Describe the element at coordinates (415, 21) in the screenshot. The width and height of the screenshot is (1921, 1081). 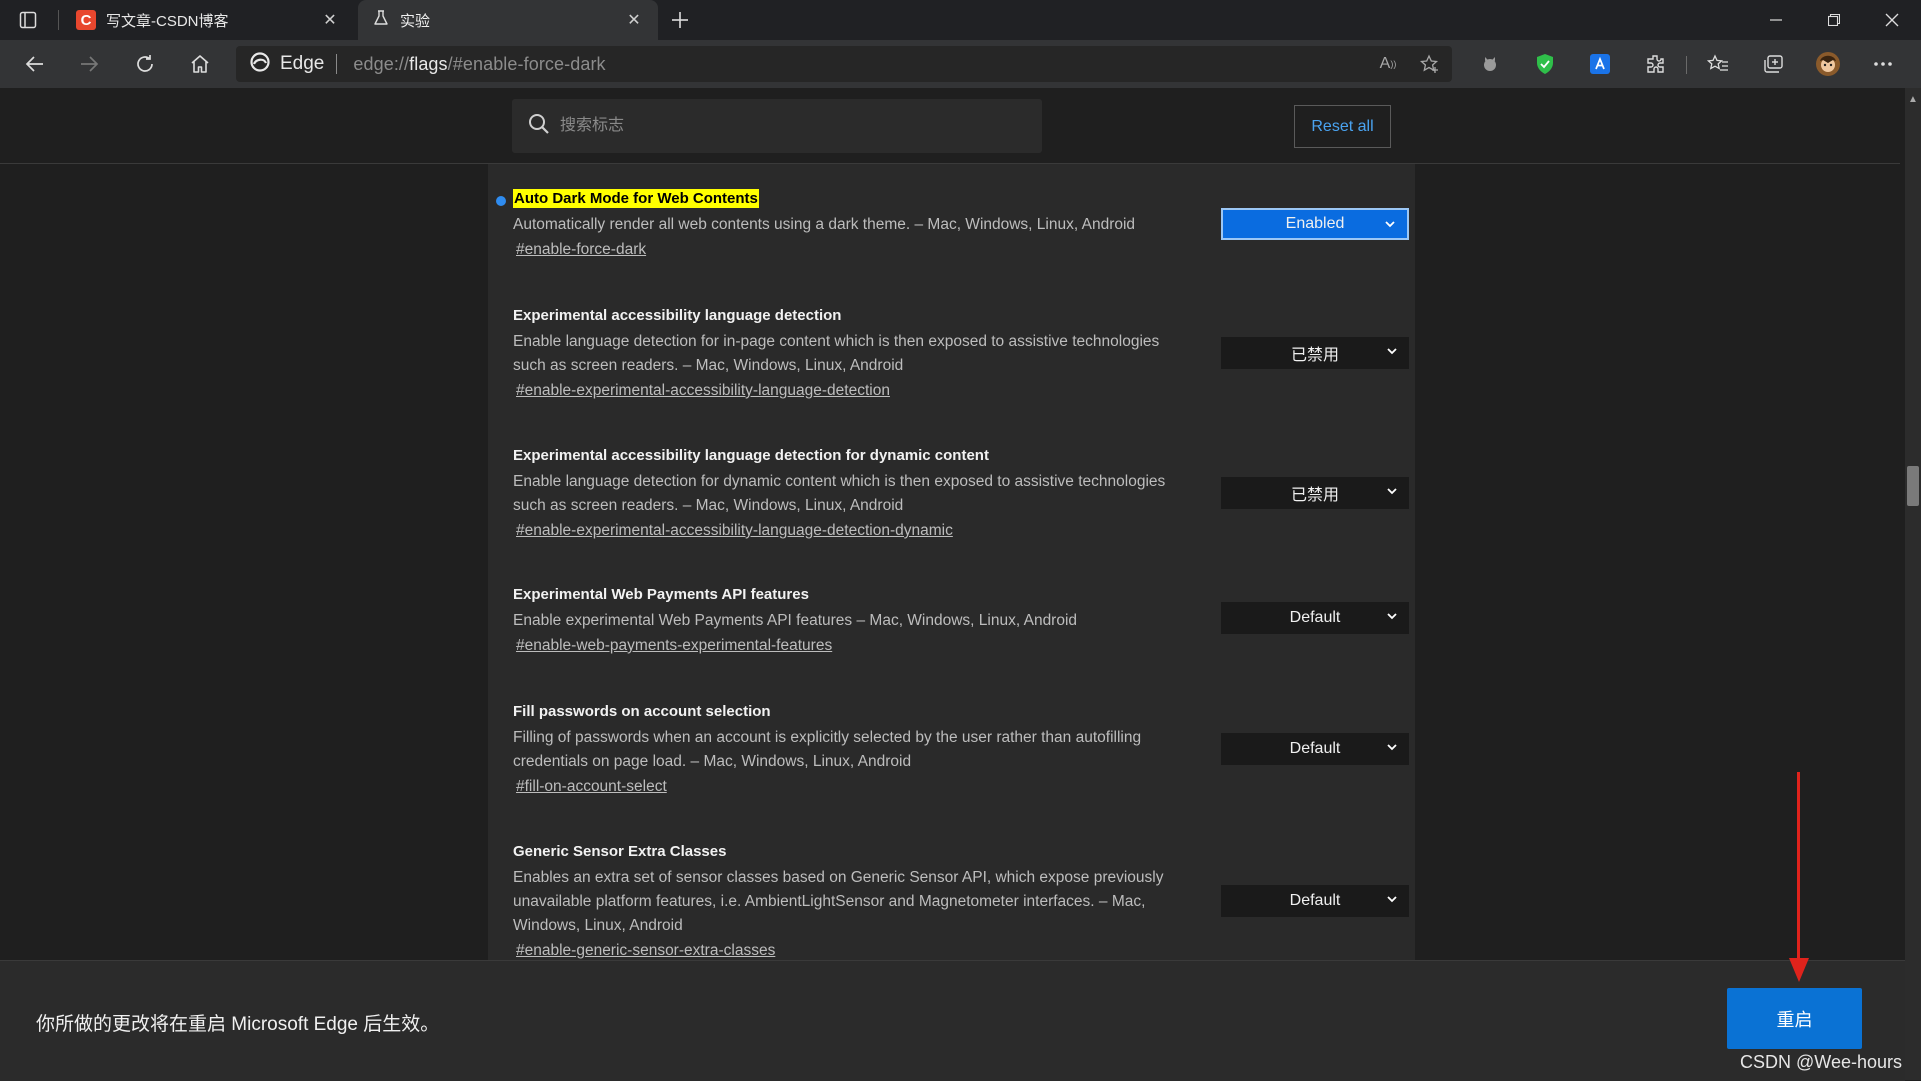
I see `tab-title: 实验` at that location.